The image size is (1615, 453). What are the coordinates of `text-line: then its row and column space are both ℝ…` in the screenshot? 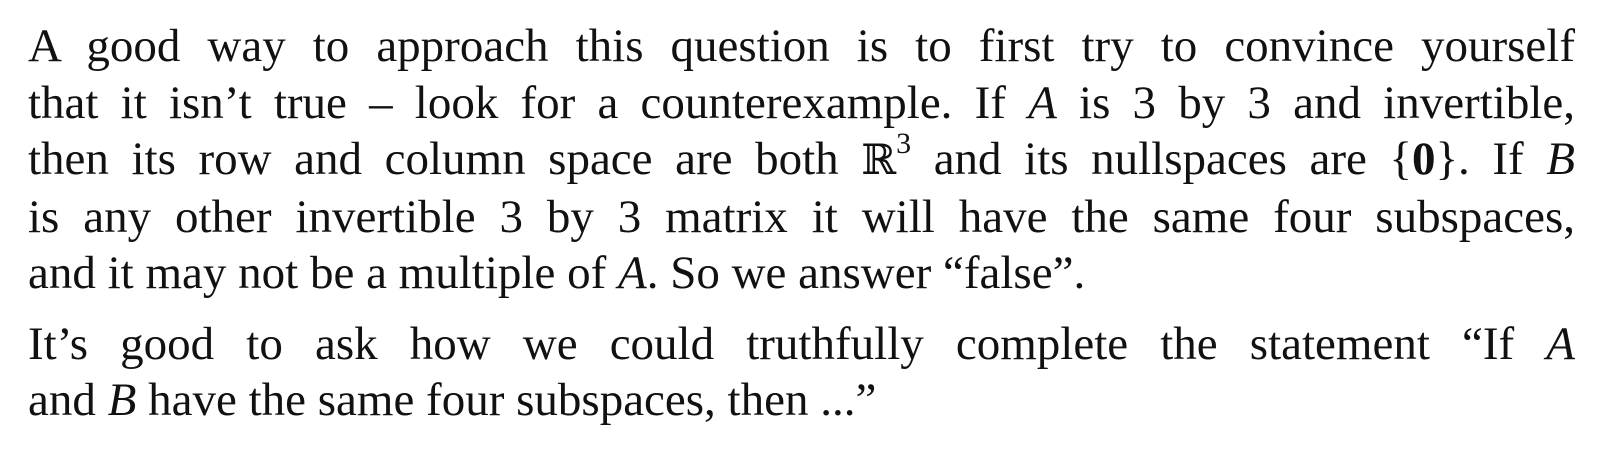 It's located at (801, 159).